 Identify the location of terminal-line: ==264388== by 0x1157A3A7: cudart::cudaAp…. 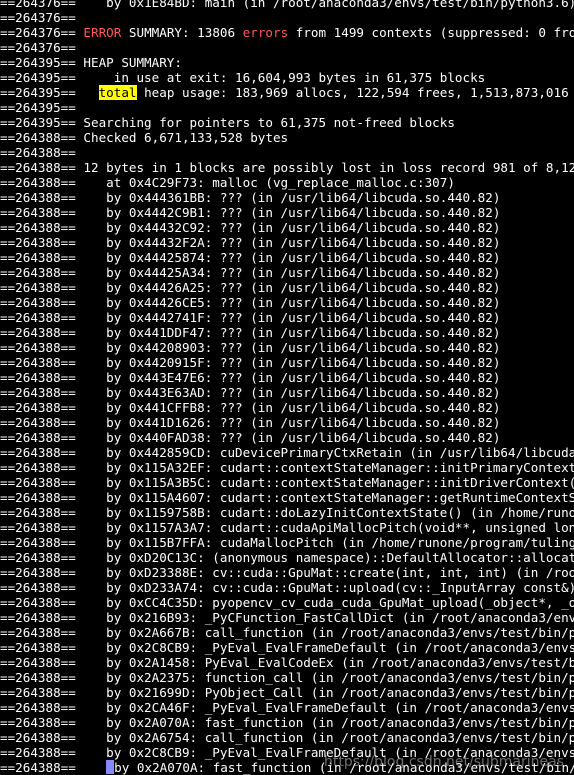
(287, 527).